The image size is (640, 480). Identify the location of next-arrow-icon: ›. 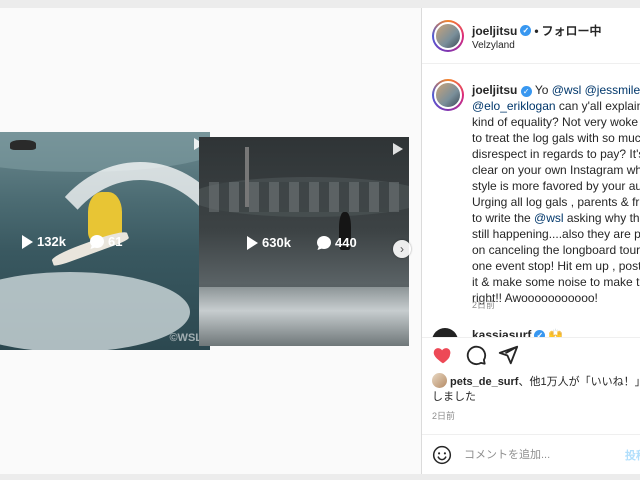
(402, 249).